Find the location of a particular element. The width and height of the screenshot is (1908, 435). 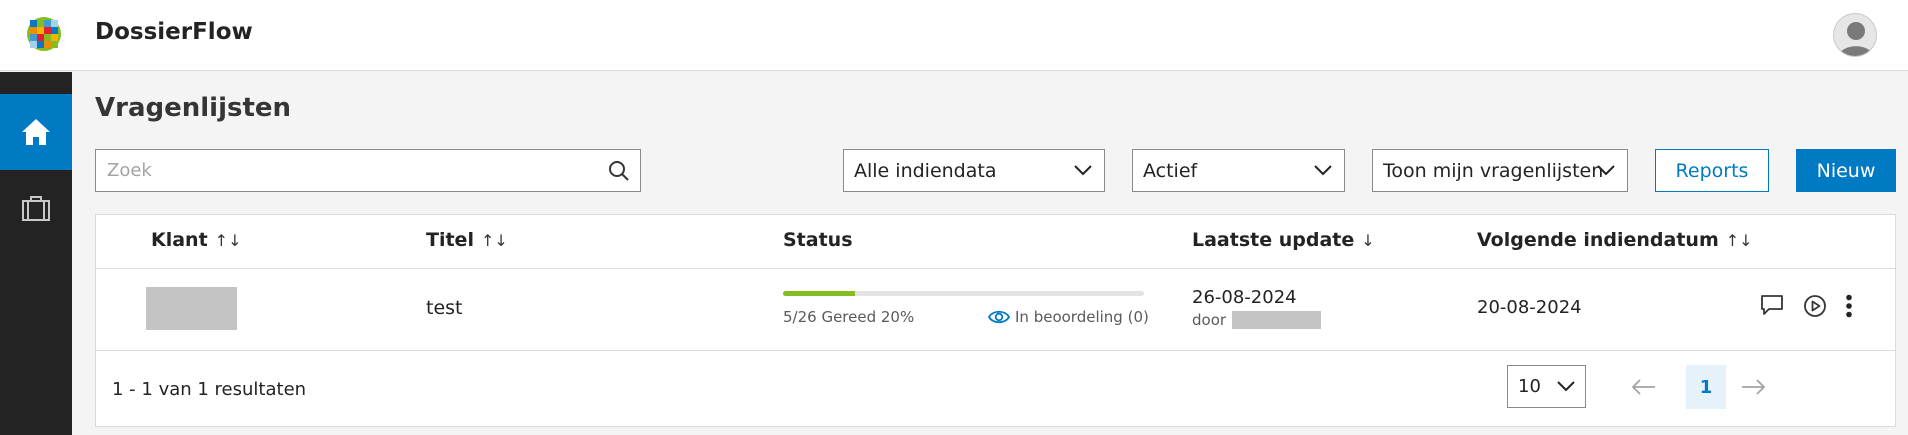

column-header-volgende-indiendatum: Volgende indiendatum ↑↓ is located at coordinates (1615, 240).